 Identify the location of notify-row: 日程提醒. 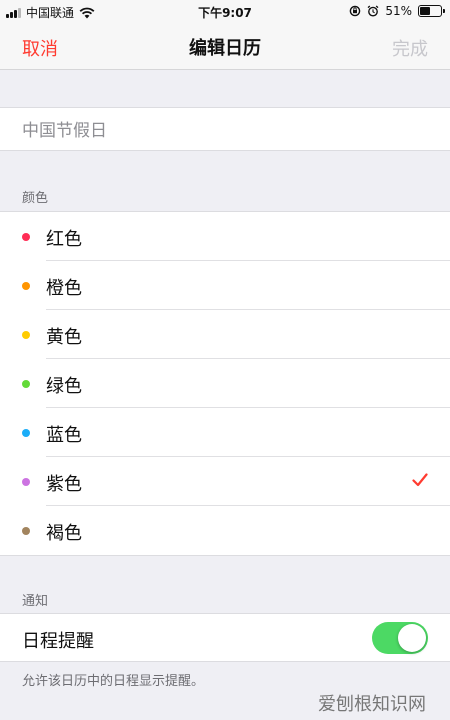
(225, 637).